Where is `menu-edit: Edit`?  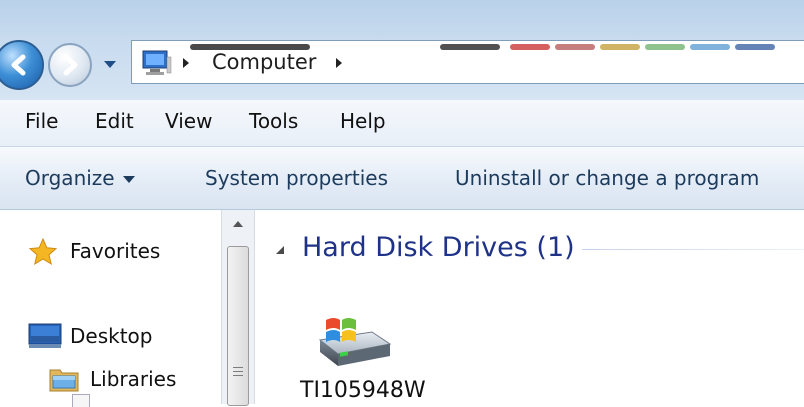 menu-edit: Edit is located at coordinates (114, 121).